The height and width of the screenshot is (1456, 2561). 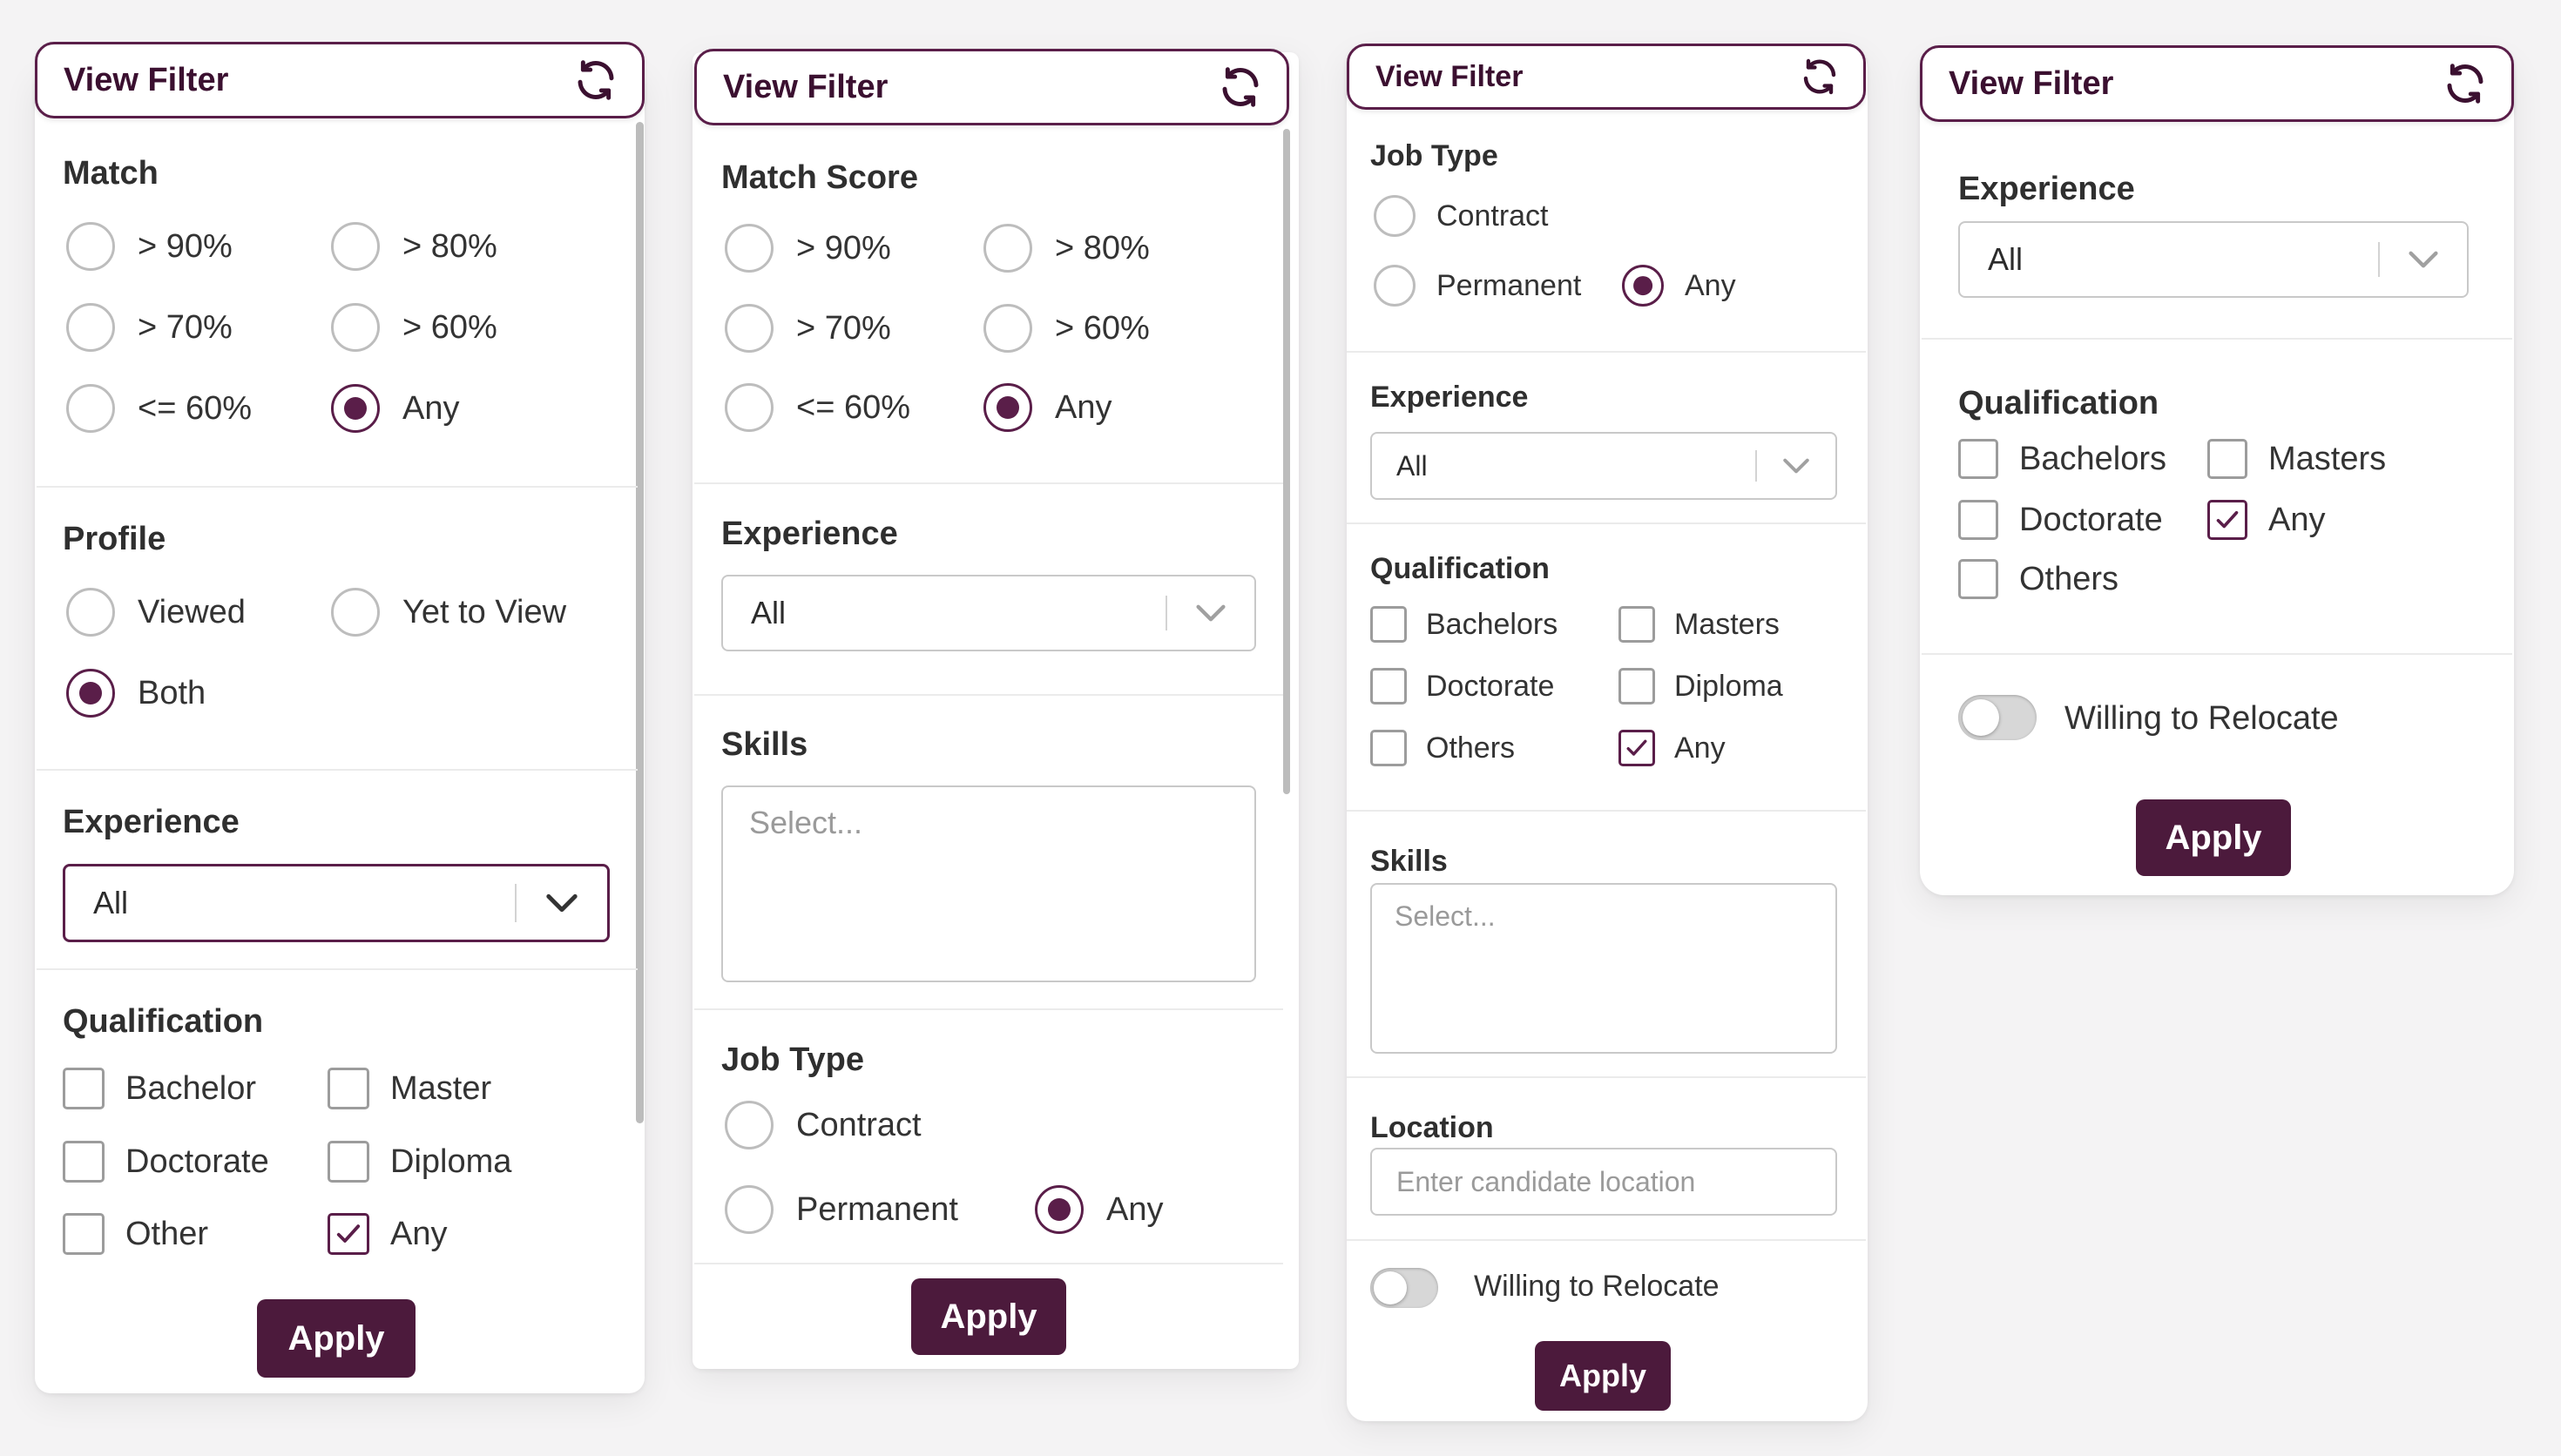 What do you see at coordinates (136, 693) in the screenshot?
I see `profile-option-both: Both` at bounding box center [136, 693].